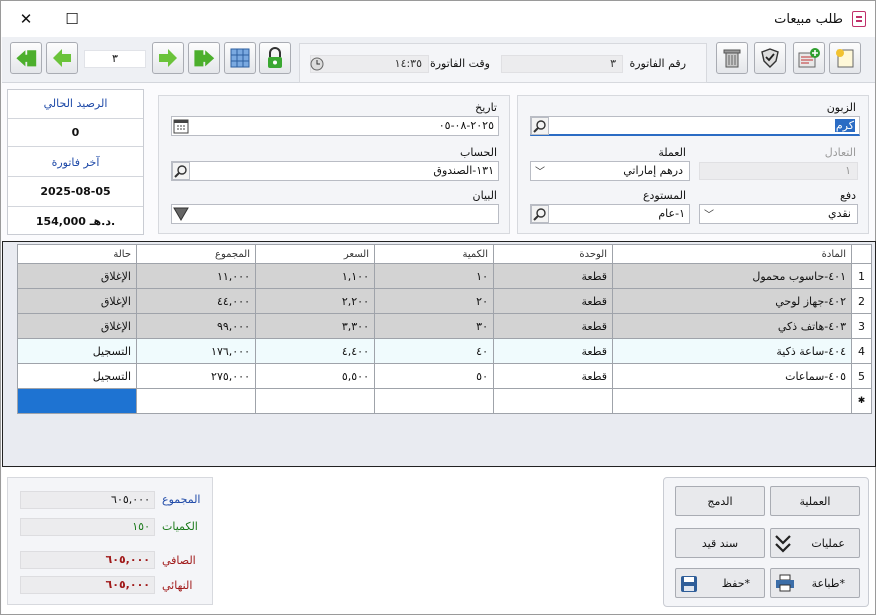  I want to click on table-row: التسجيل ٢٧٥,٠٠٠ ٥,٥٠٠ ٥٠ قطعة ٤٠٥-سماعات 5, so click(444, 376).